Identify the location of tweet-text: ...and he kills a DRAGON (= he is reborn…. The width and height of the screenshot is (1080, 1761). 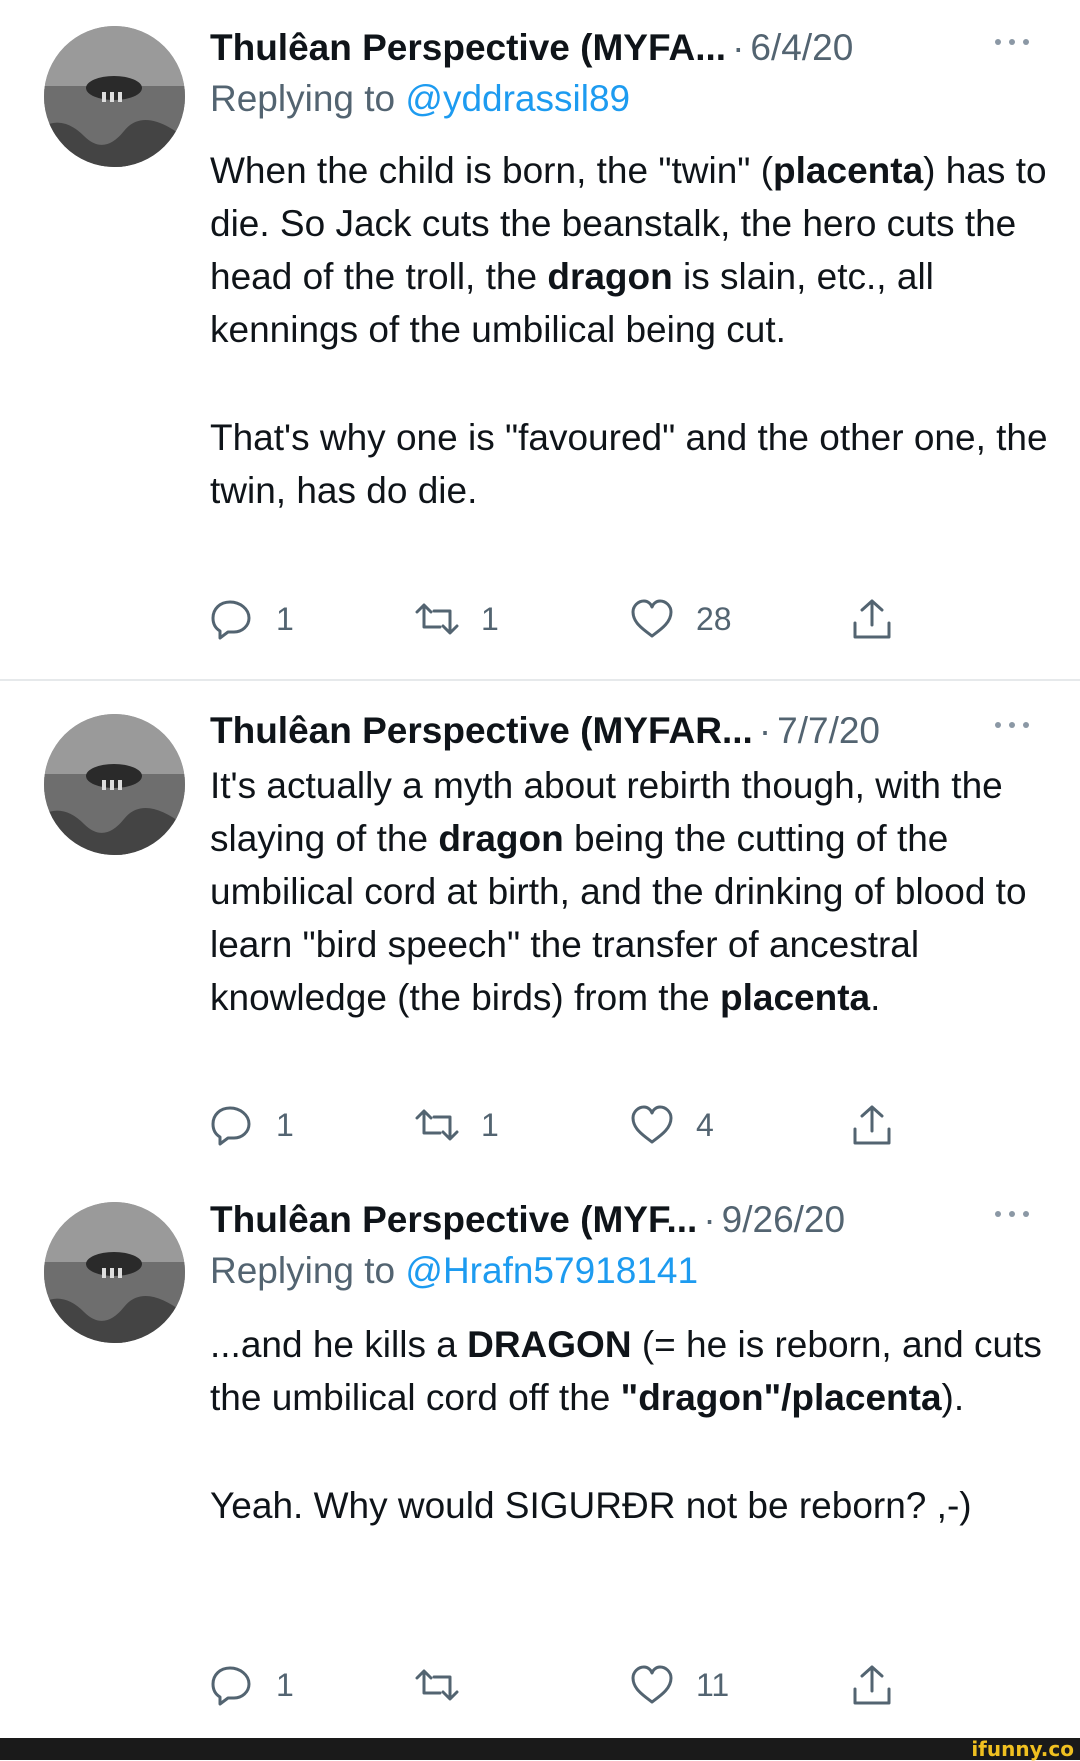
(635, 1425).